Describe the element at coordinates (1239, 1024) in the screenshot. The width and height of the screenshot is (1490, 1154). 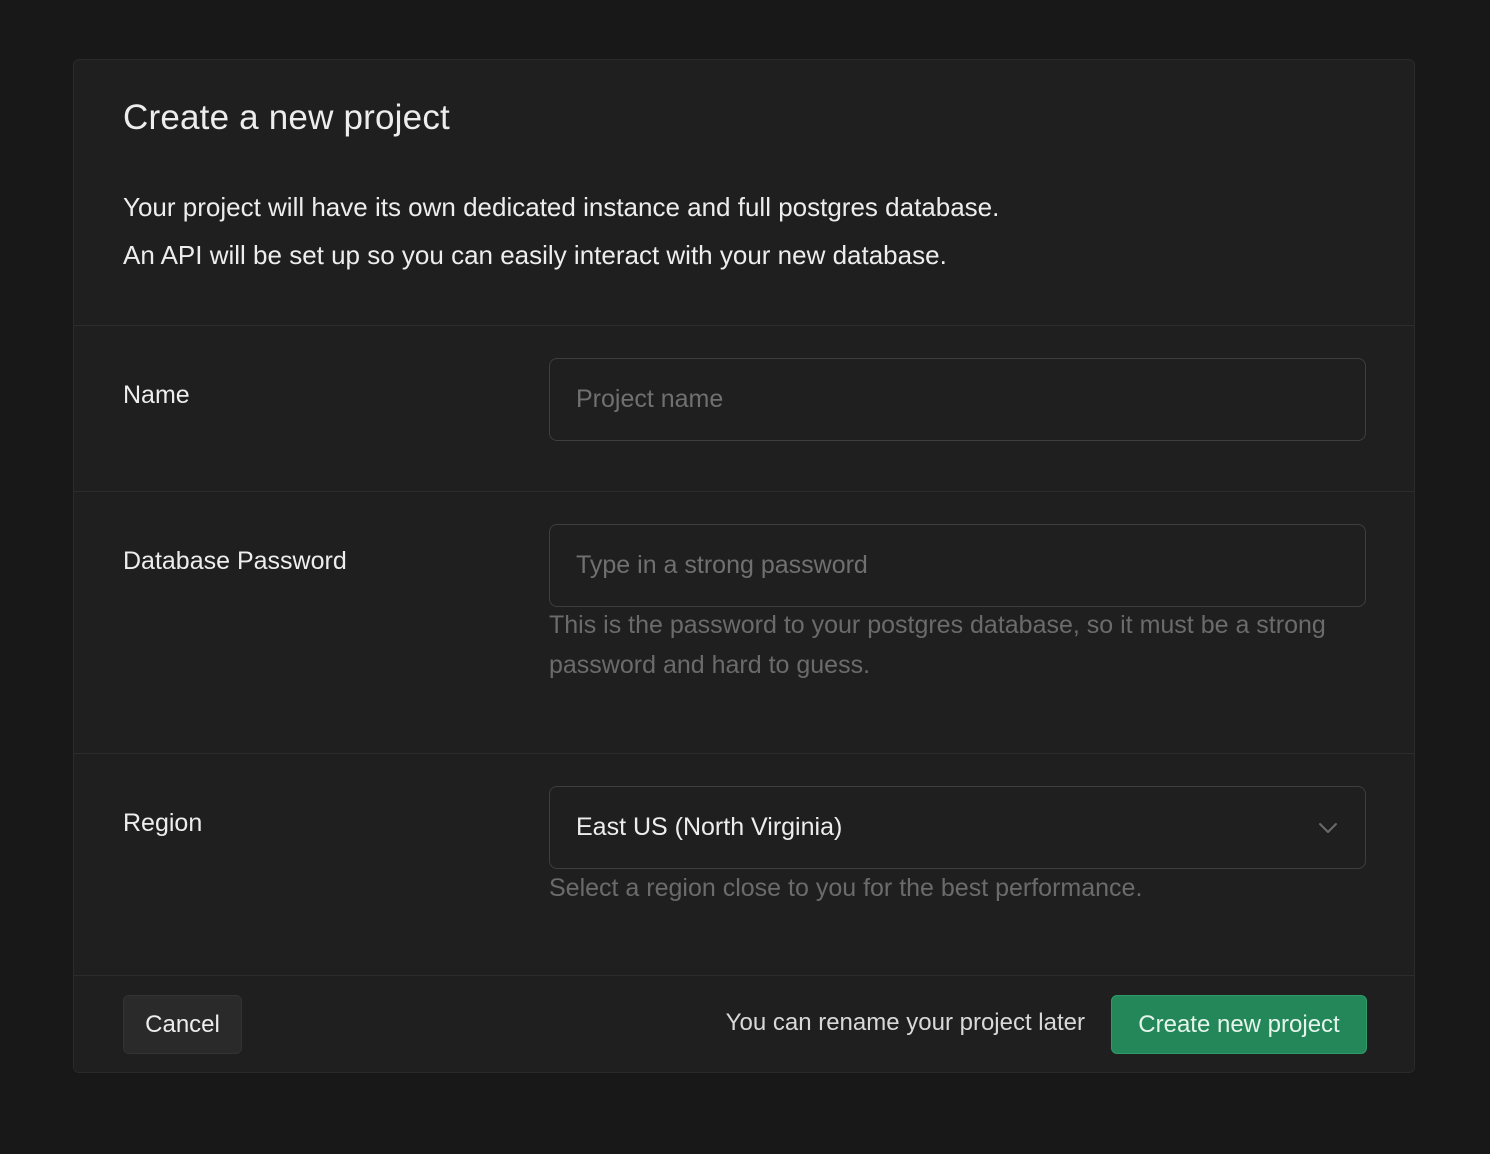
I see `create-project-button: Create new project` at that location.